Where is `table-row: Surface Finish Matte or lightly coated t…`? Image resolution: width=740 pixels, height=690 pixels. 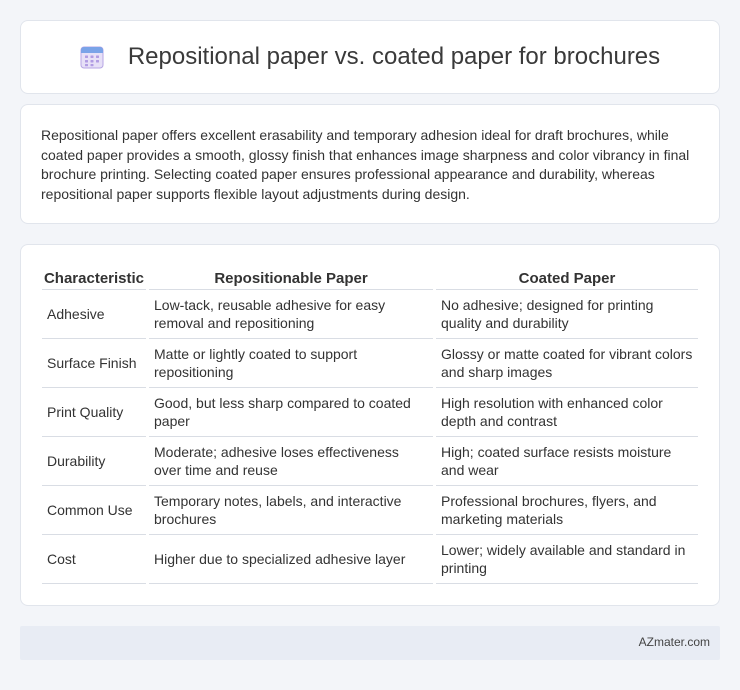 table-row: Surface Finish Matte or lightly coated t… is located at coordinates (370, 363).